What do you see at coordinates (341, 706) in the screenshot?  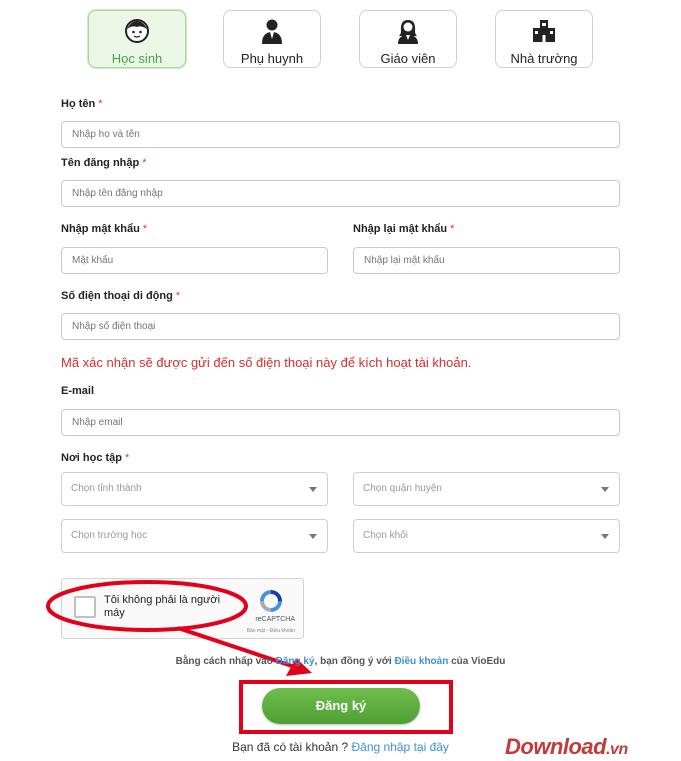 I see `register-button: Đăng ký` at bounding box center [341, 706].